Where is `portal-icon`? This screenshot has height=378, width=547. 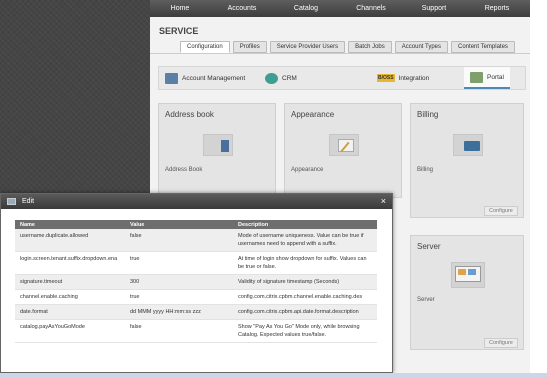
portal-icon is located at coordinates (476, 77).